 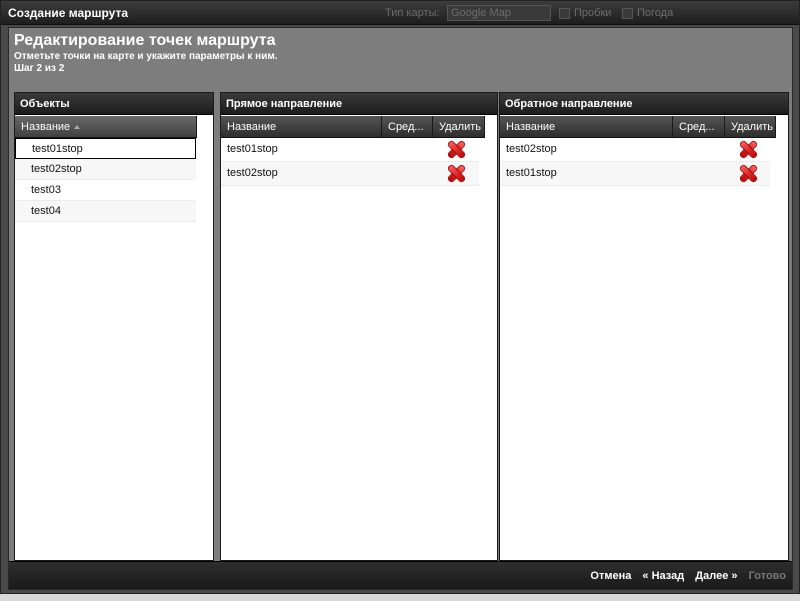 I want to click on done-button: Готово, so click(x=767, y=576).